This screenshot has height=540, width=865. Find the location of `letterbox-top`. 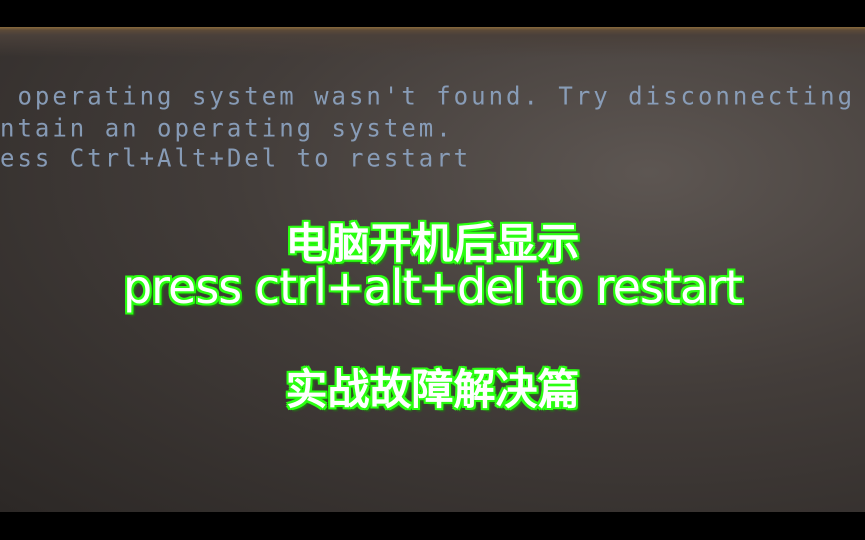

letterbox-top is located at coordinates (432, 13).